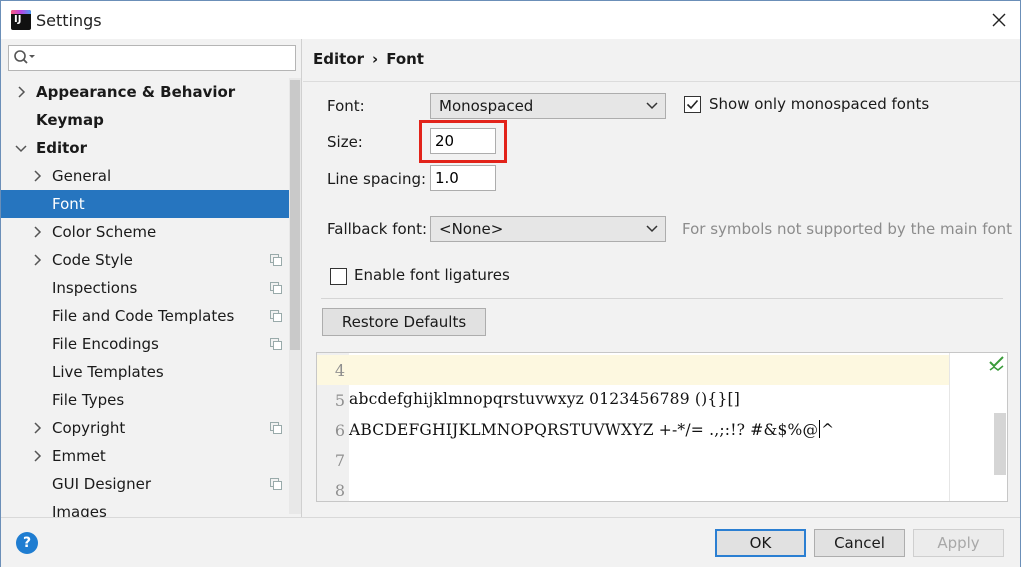  What do you see at coordinates (339, 370) in the screenshot?
I see `line-number: 4` at bounding box center [339, 370].